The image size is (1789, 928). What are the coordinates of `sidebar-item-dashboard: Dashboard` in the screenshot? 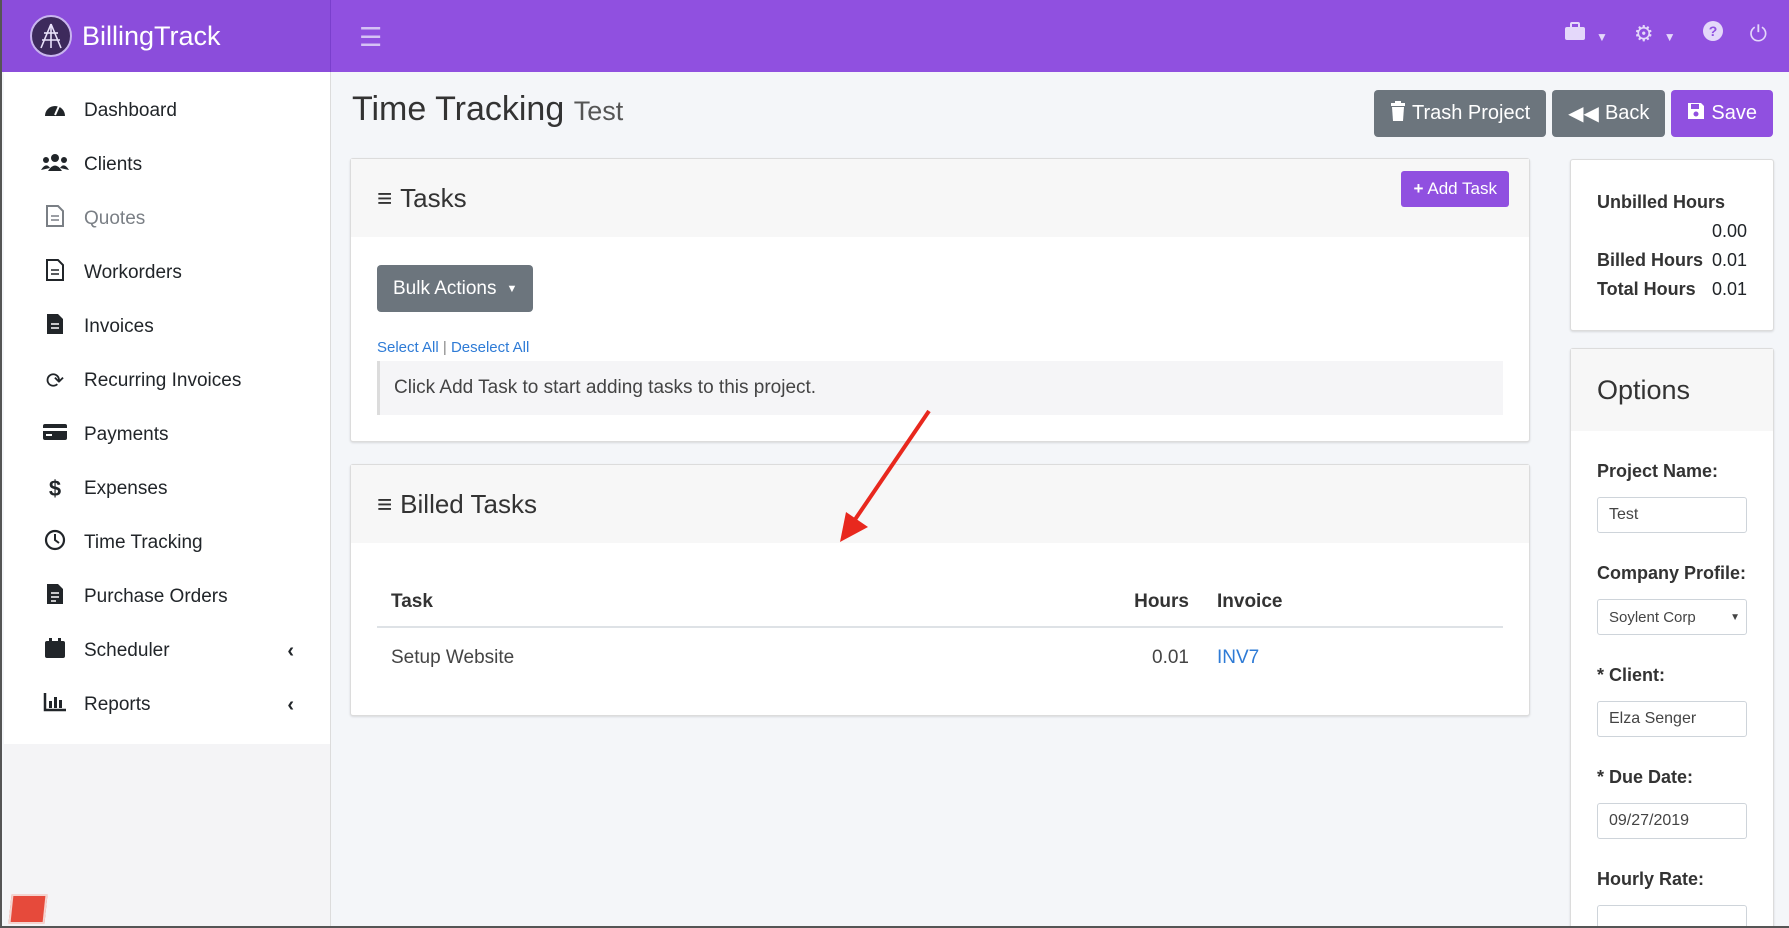 It's located at (167, 111).